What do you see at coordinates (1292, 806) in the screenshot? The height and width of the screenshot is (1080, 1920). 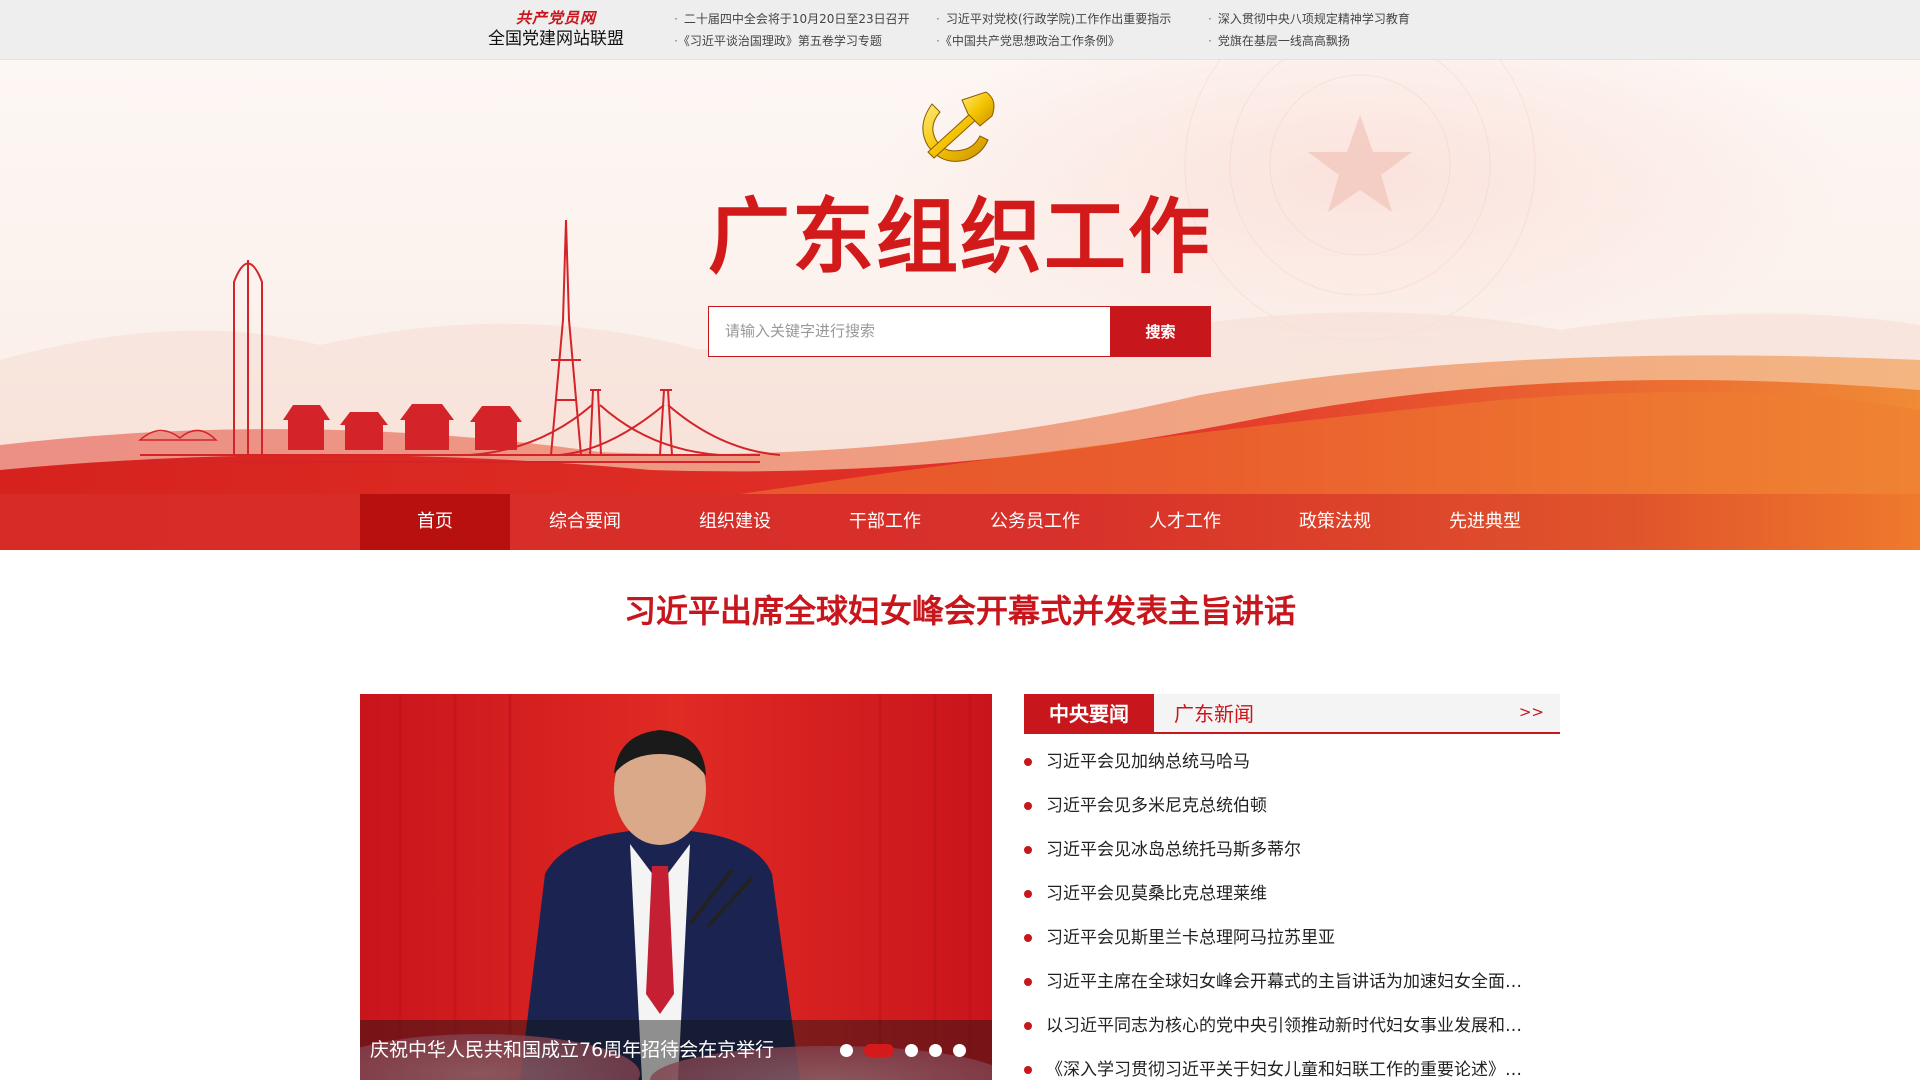 I see `news-item: 习近平会见多米尼克总统伯顿` at bounding box center [1292, 806].